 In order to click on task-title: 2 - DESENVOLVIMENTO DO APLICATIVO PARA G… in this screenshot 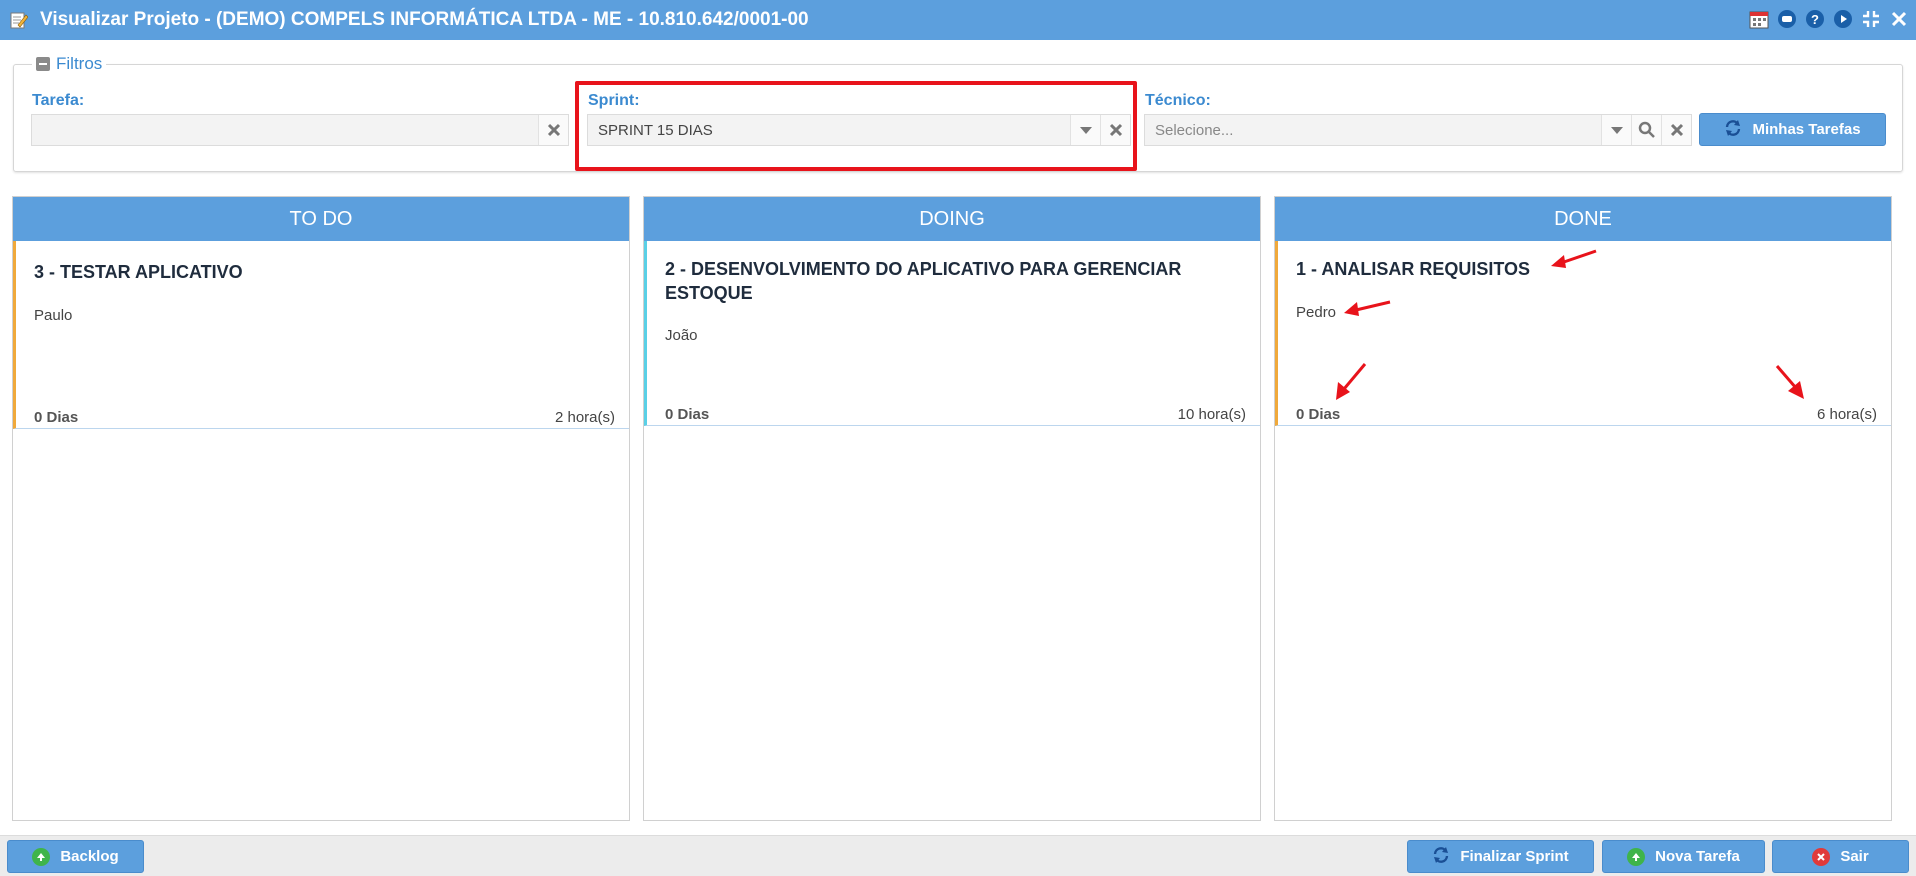, I will do `click(923, 281)`.